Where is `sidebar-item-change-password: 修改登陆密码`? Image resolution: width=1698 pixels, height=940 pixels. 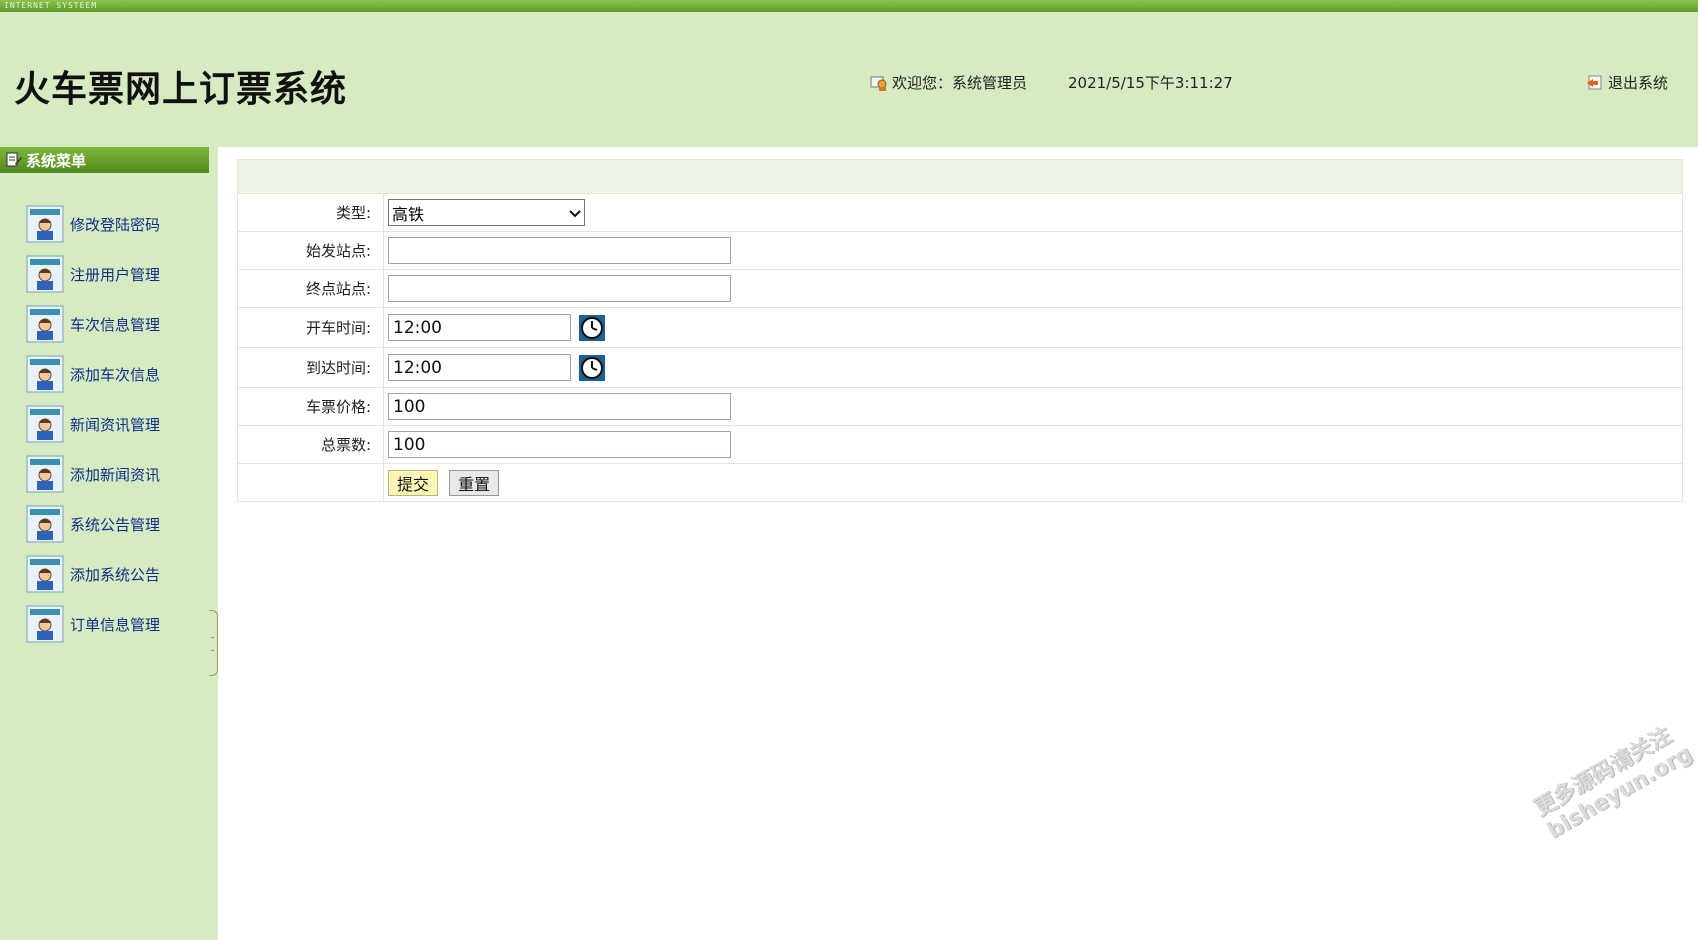 sidebar-item-change-password: 修改登陆密码 is located at coordinates (121, 224).